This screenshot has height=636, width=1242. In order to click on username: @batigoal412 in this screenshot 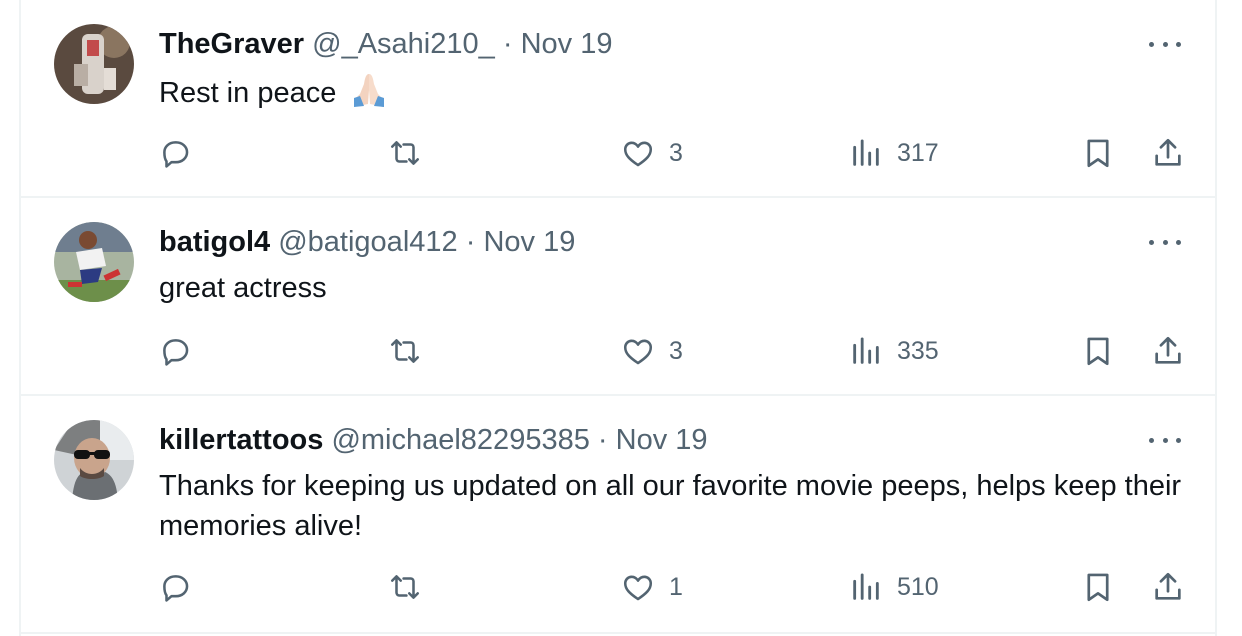, I will do `click(367, 242)`.